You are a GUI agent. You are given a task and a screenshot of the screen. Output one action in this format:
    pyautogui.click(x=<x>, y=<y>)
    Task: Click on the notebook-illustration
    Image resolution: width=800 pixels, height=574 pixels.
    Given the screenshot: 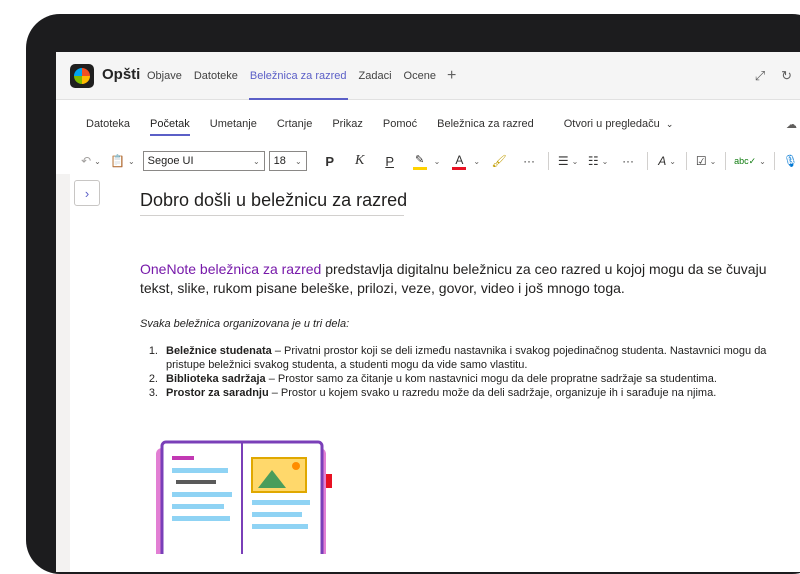 What is the action you would take?
    pyautogui.click(x=244, y=497)
    